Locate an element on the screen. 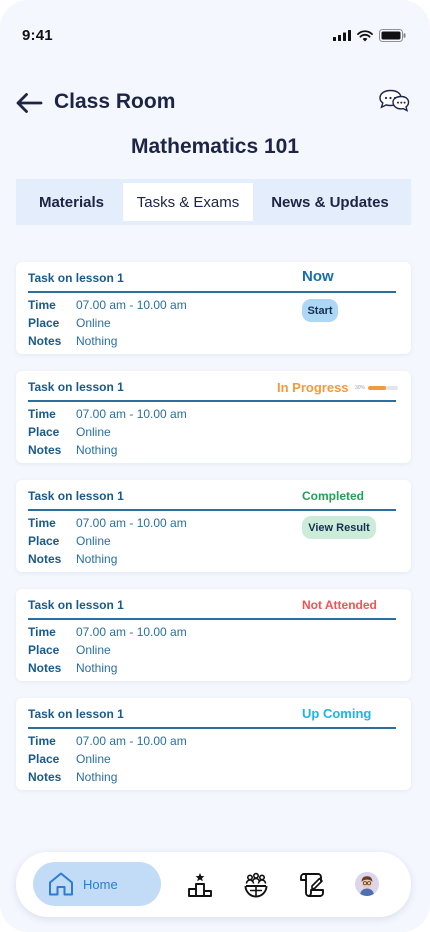  nav-home-button: Home is located at coordinates (97, 884).